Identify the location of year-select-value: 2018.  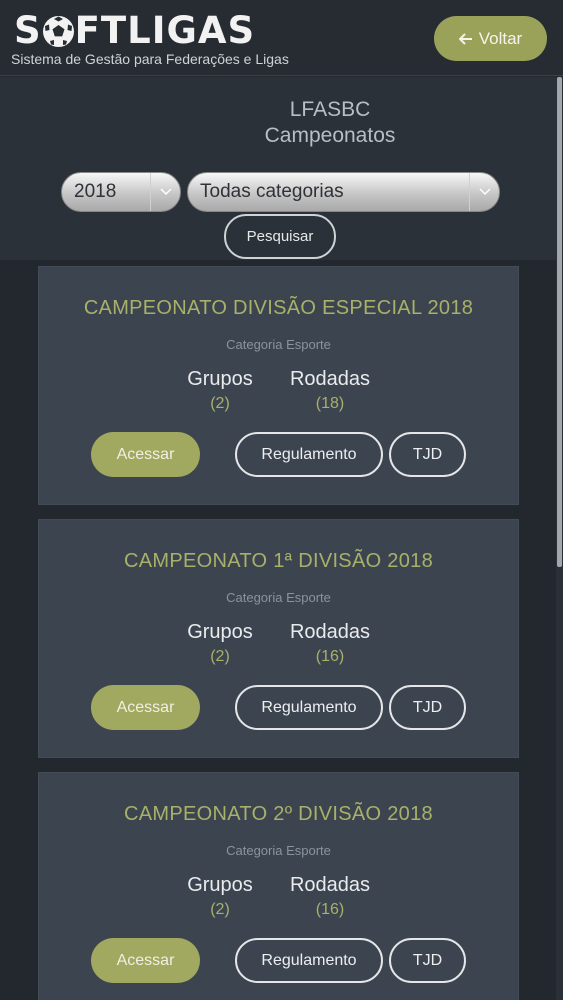
(95, 191).